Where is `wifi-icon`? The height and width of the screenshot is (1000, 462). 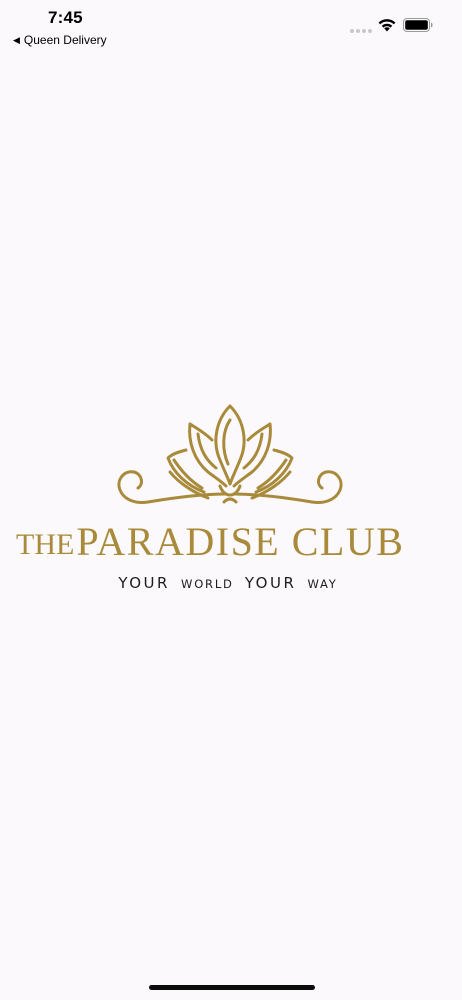 wifi-icon is located at coordinates (387, 25).